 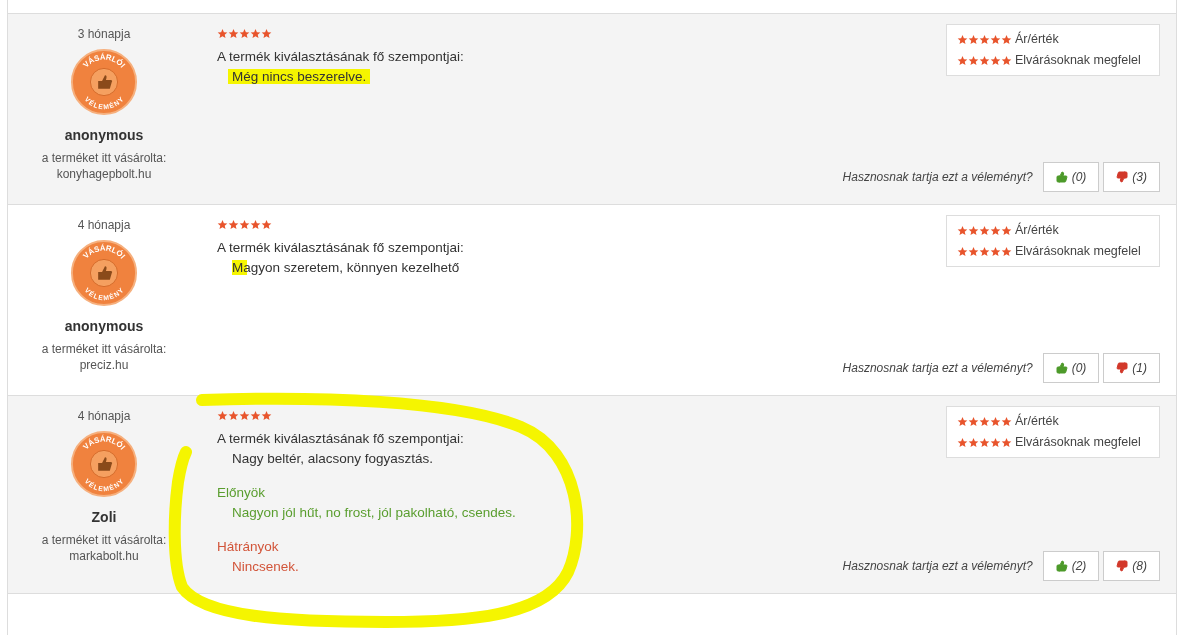 What do you see at coordinates (1131, 566) in the screenshot?
I see `not-helpful-button: (8)` at bounding box center [1131, 566].